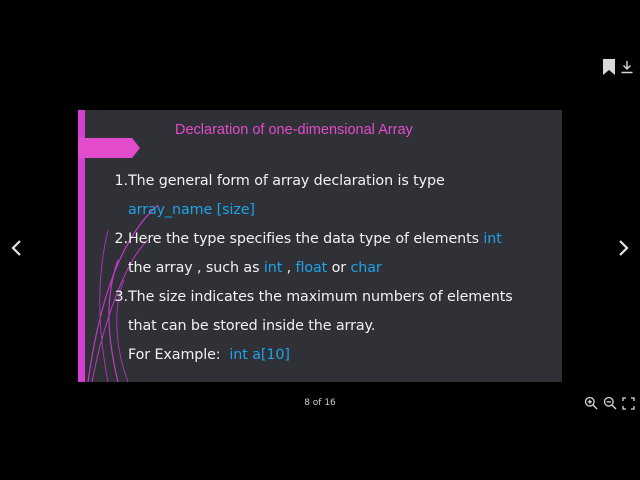  Describe the element at coordinates (320, 403) in the screenshot. I see `page-indicator: 8 of 16` at that location.